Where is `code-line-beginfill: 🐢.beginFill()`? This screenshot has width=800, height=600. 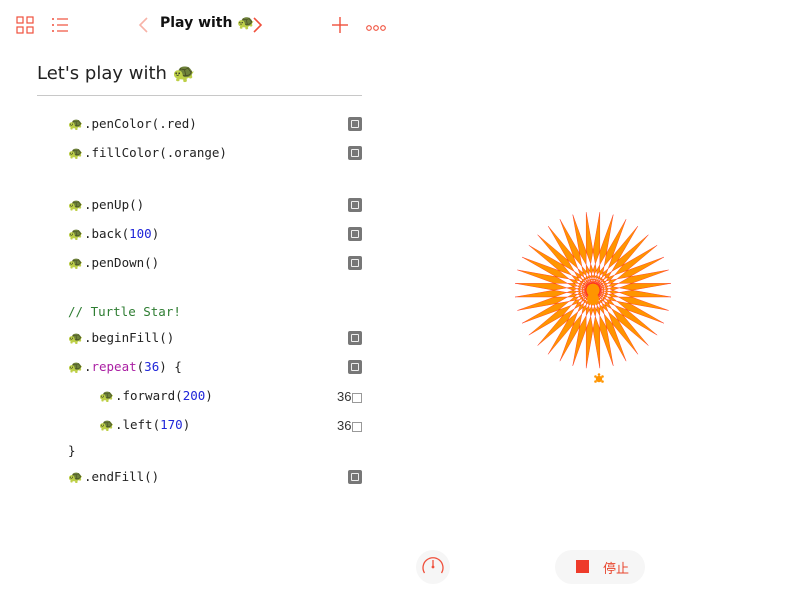 code-line-beginfill: 🐢.beginFill() is located at coordinates (121, 338).